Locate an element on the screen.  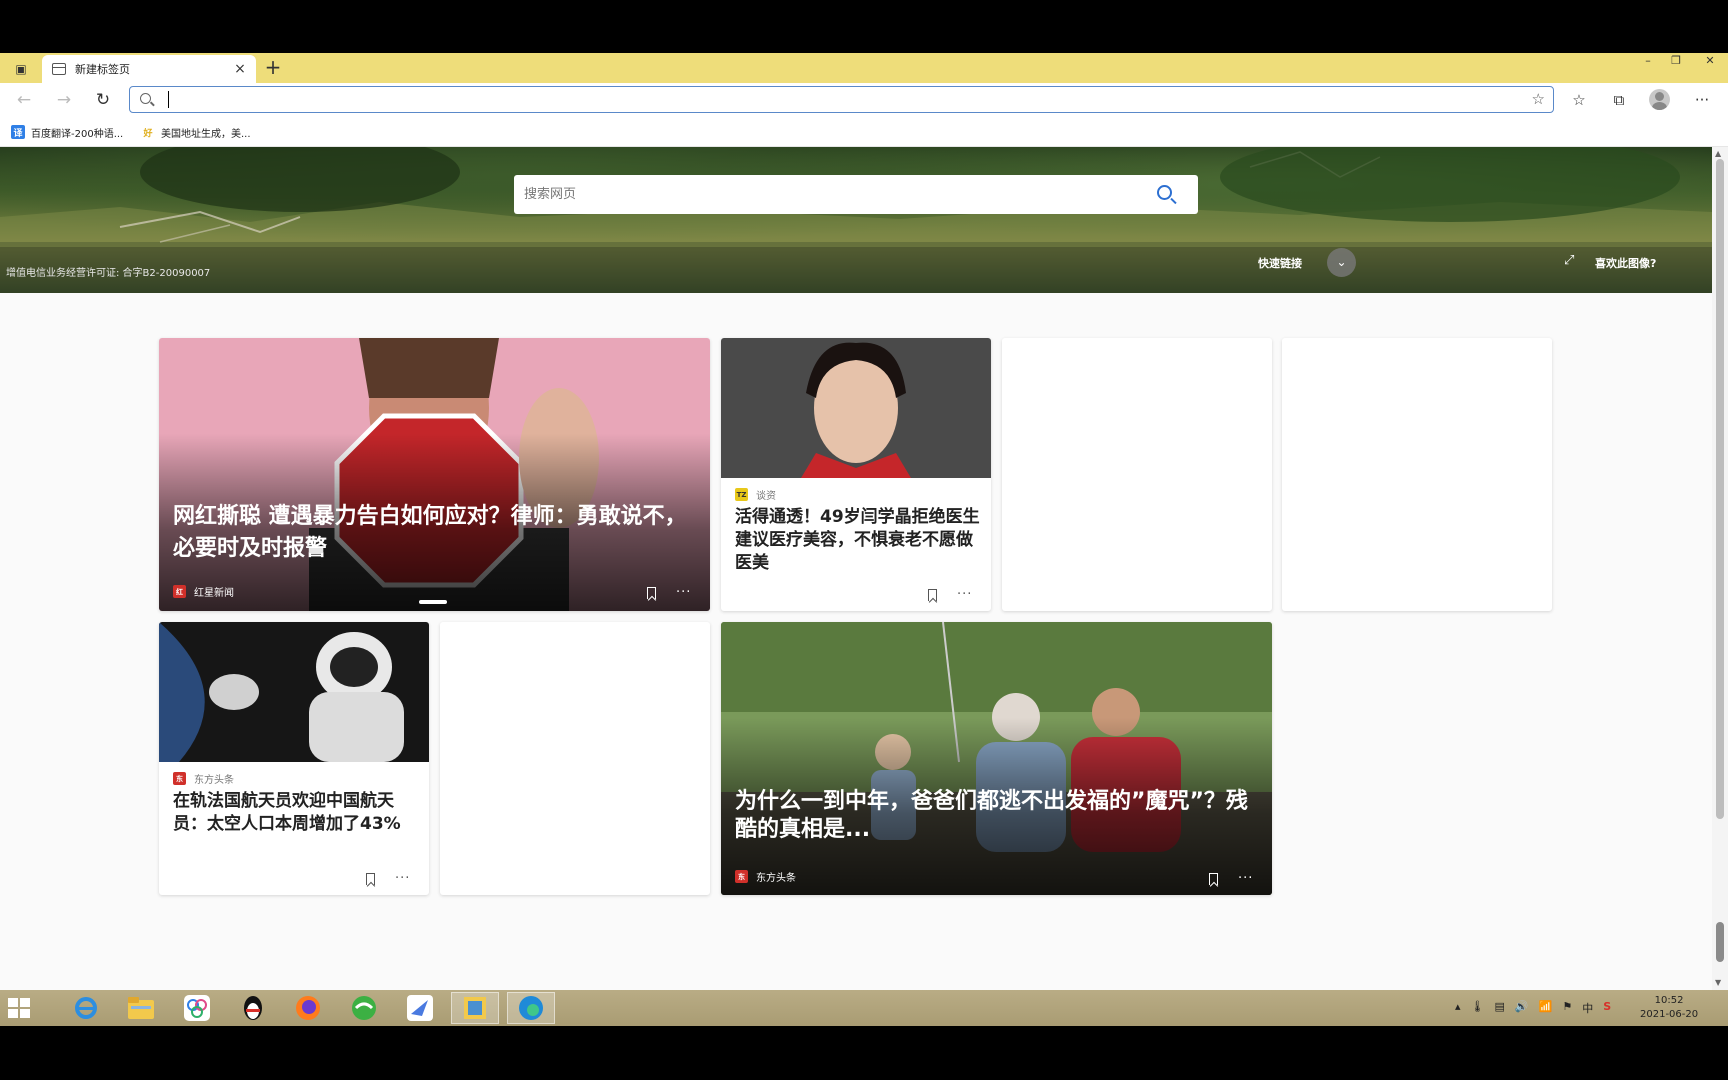
feishu-icon is located at coordinates (420, 1008).